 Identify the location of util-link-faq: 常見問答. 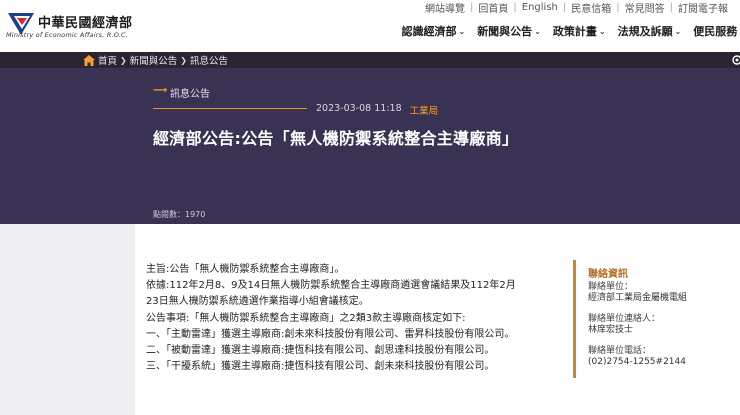
(645, 7).